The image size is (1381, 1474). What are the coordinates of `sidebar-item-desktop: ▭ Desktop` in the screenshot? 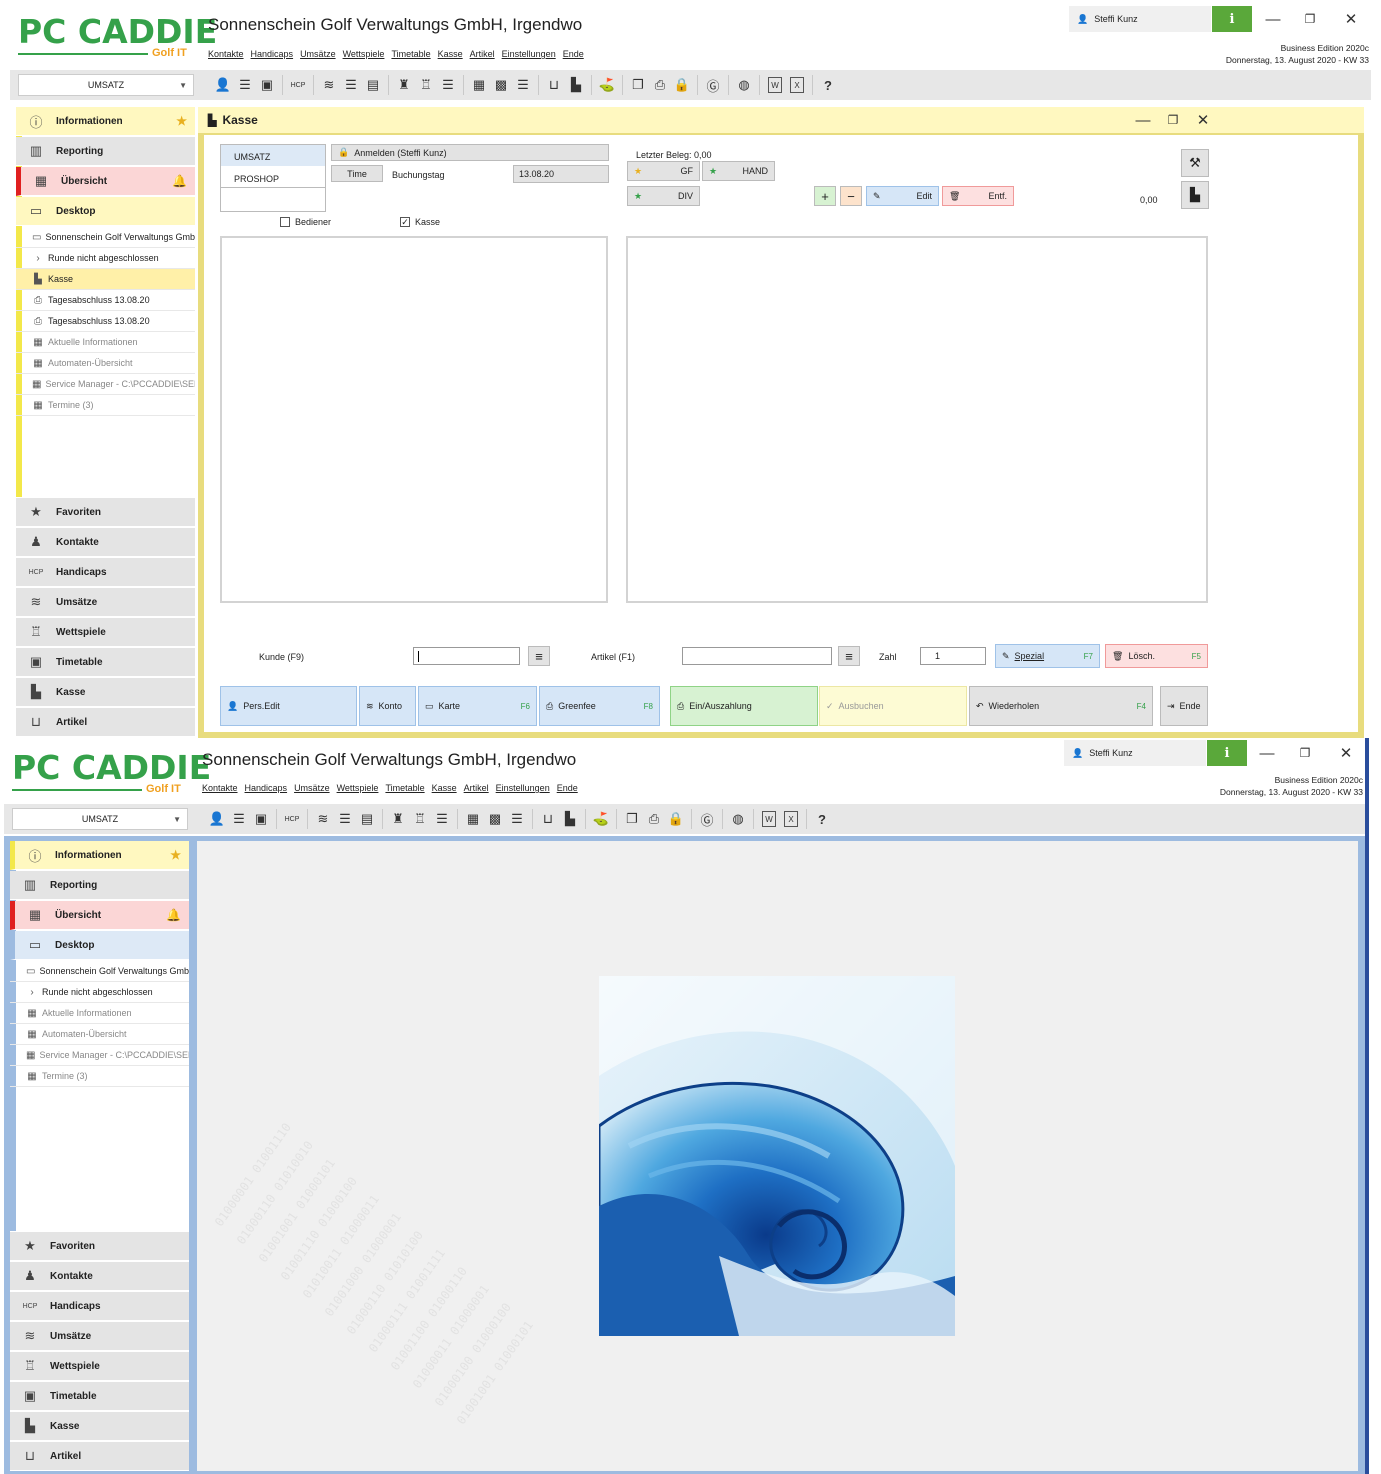 It's located at (105, 211).